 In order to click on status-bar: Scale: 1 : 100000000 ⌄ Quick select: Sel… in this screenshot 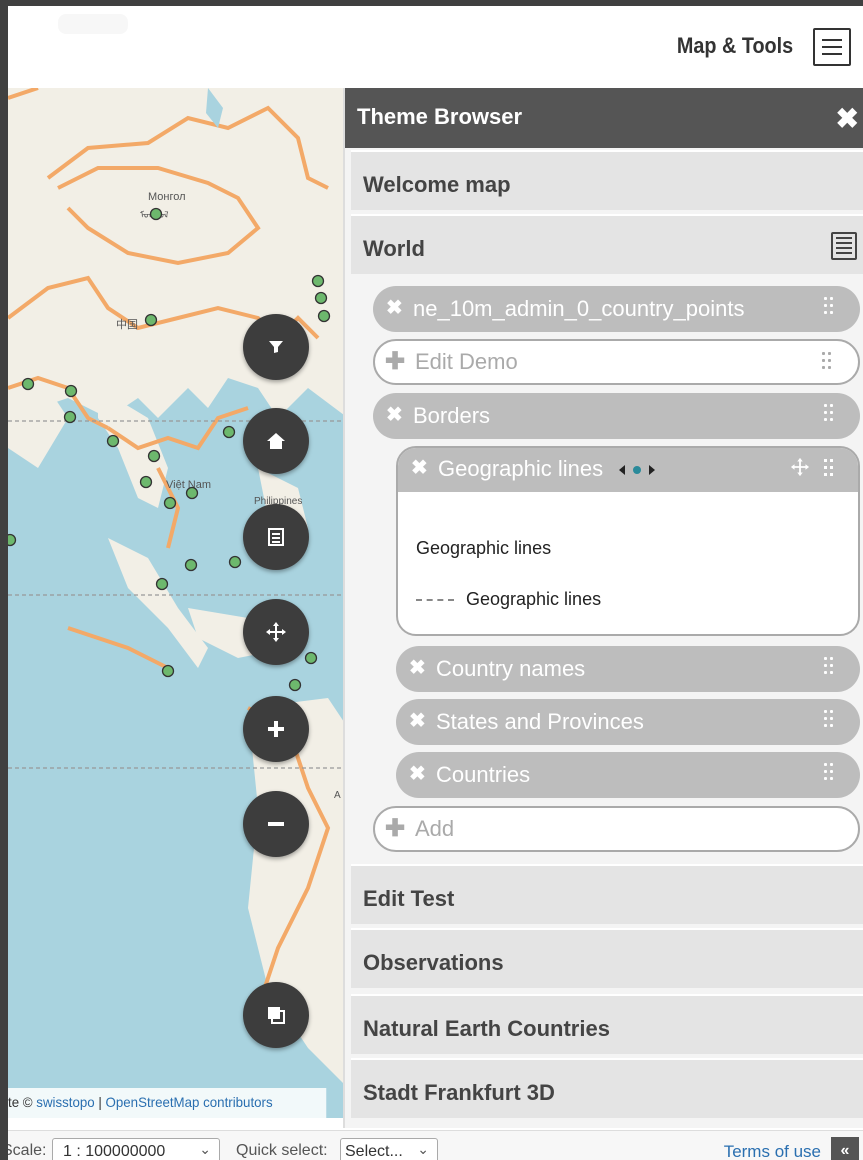, I will do `click(435, 1145)`.